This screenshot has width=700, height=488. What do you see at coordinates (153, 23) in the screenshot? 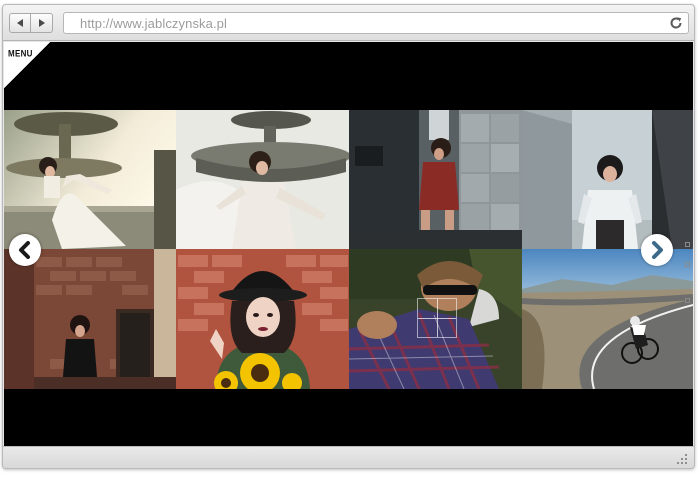
I see `address-url: http://www.jablczynska.pl` at bounding box center [153, 23].